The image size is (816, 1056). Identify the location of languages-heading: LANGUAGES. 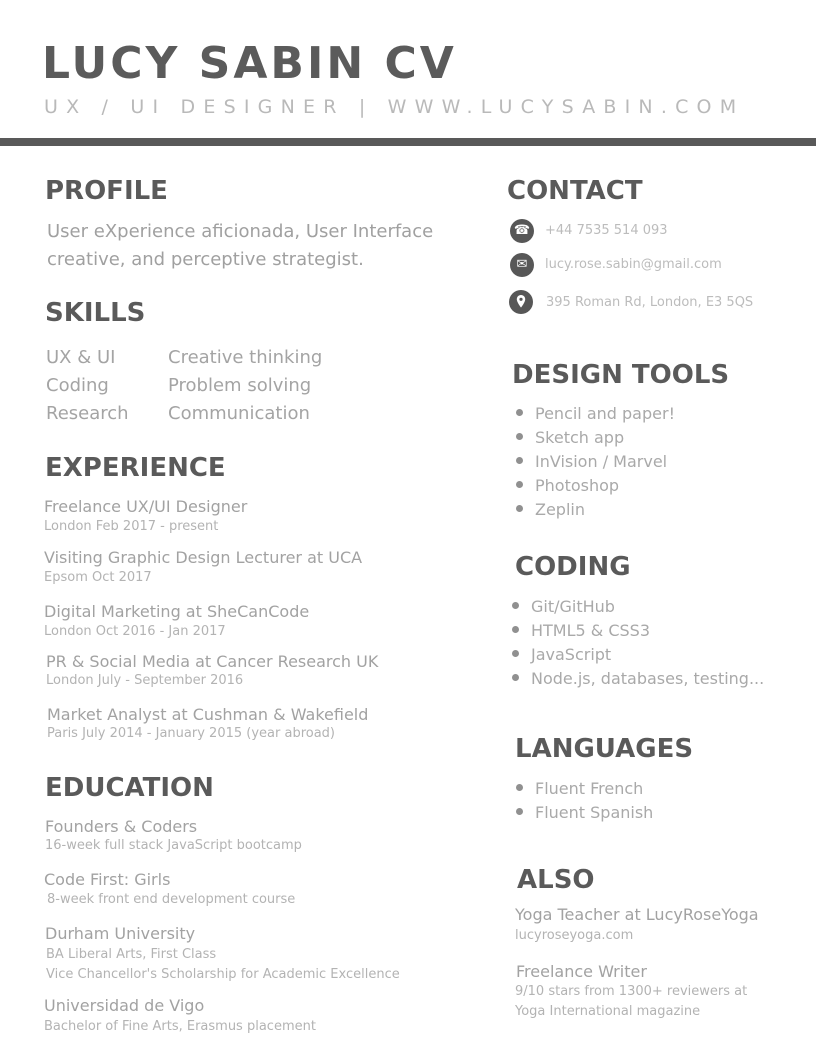
(604, 749).